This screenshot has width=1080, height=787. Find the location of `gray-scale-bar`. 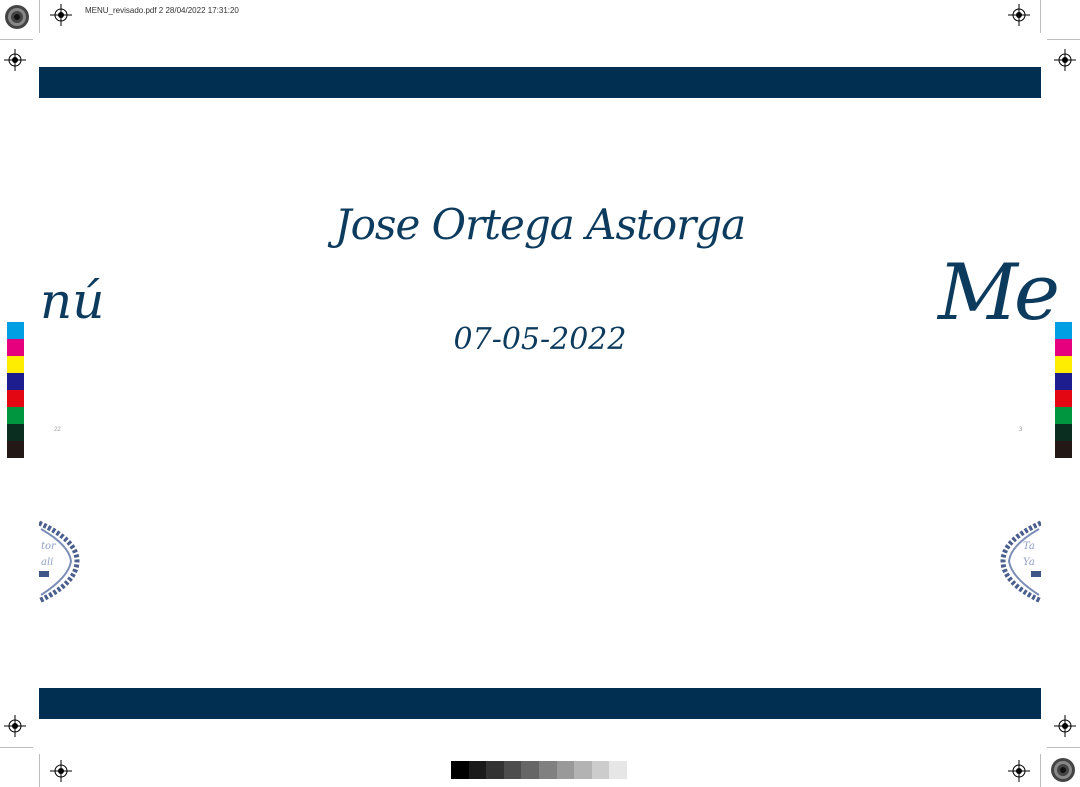

gray-scale-bar is located at coordinates (539, 770).